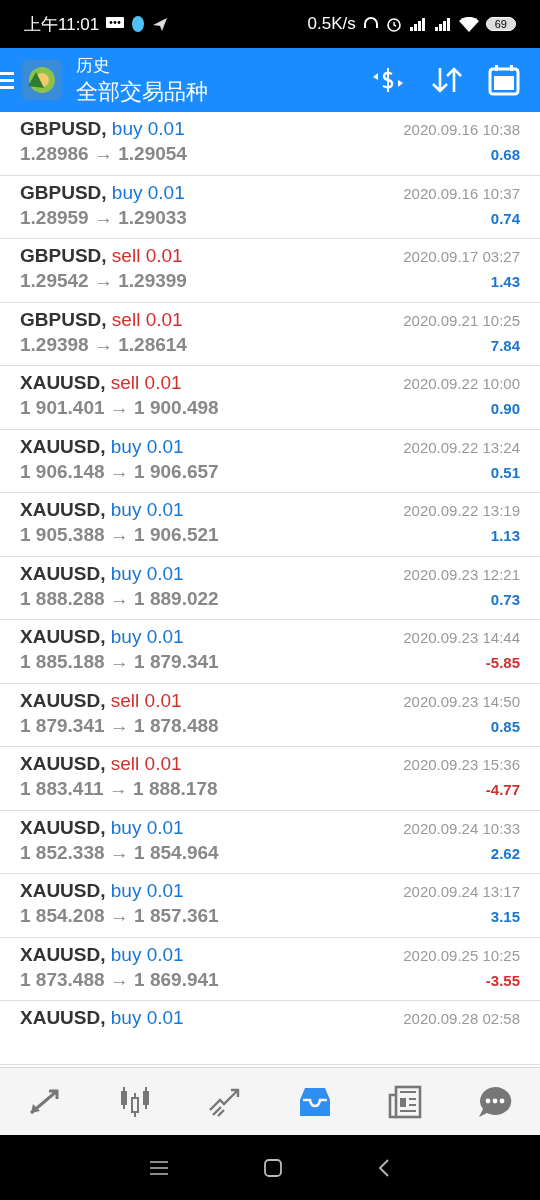 Image resolution: width=540 pixels, height=1200 pixels. Describe the element at coordinates (119, 725) in the screenshot. I see `trade-prices: 1 879.341 → 1 878.488` at that location.